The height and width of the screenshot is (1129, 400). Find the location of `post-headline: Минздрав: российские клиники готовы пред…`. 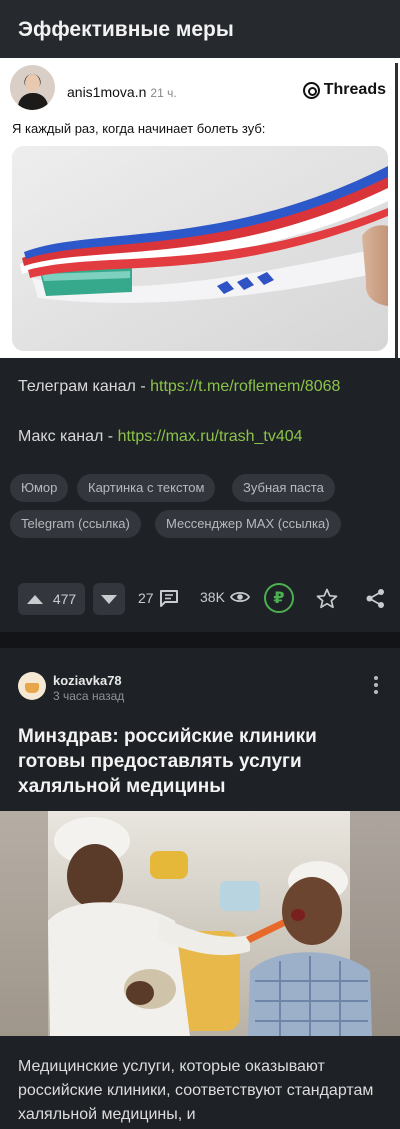

post-headline: Минздрав: российские клиники готовы пред… is located at coordinates (200, 761).